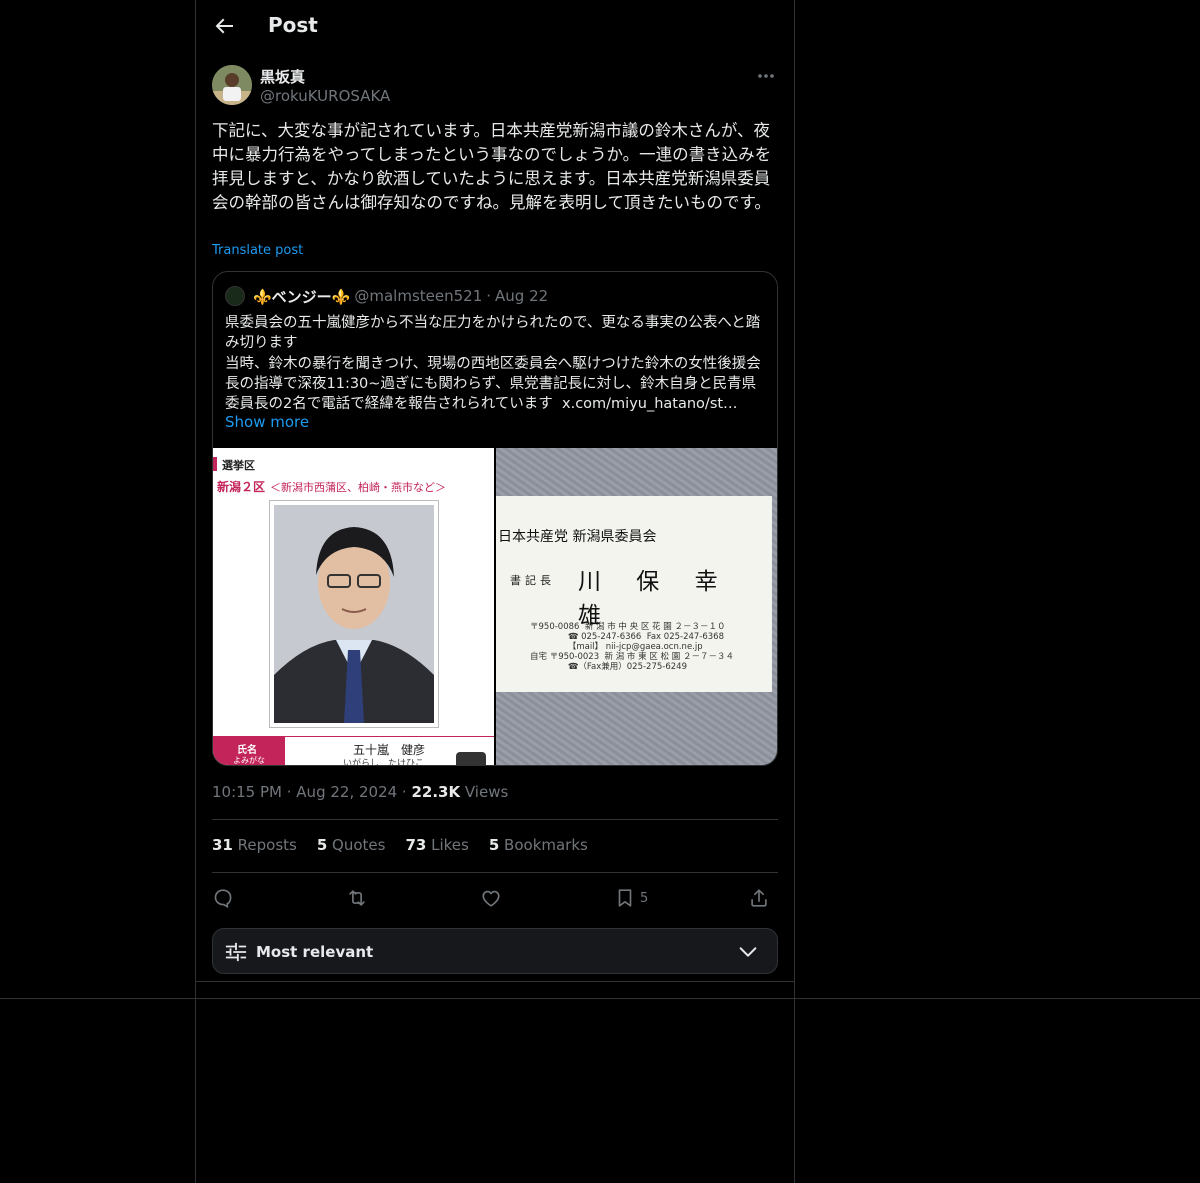 The height and width of the screenshot is (1183, 1200). I want to click on post-meta: 10:15 PM · Aug 22, 2024 · 22.3K Views, so click(360, 792).